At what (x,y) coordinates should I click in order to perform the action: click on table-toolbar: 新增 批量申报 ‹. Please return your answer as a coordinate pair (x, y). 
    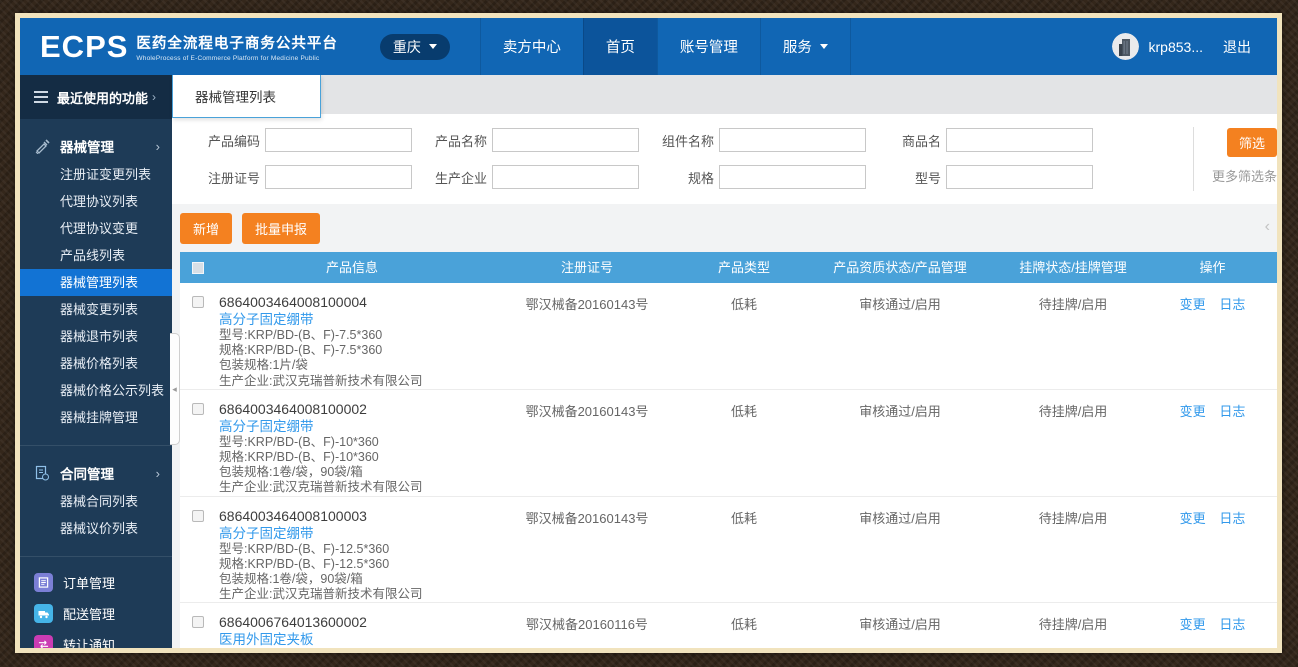
    Looking at the image, I should click on (724, 228).